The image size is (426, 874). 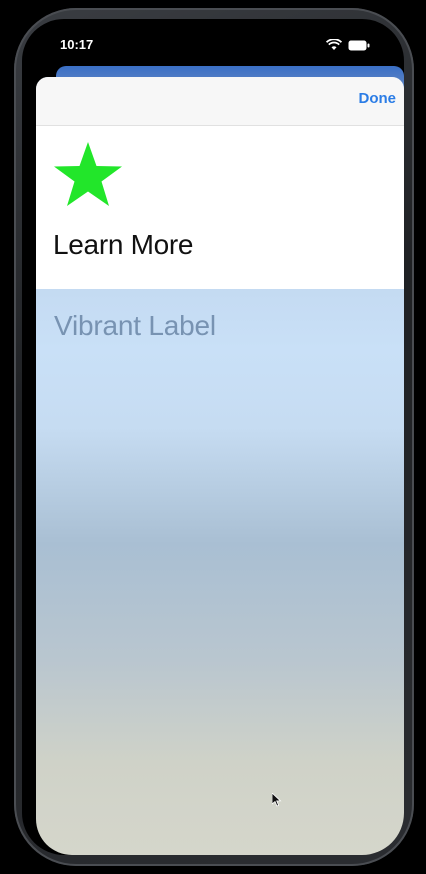 I want to click on learn-more-title: Learn More, so click(x=123, y=244).